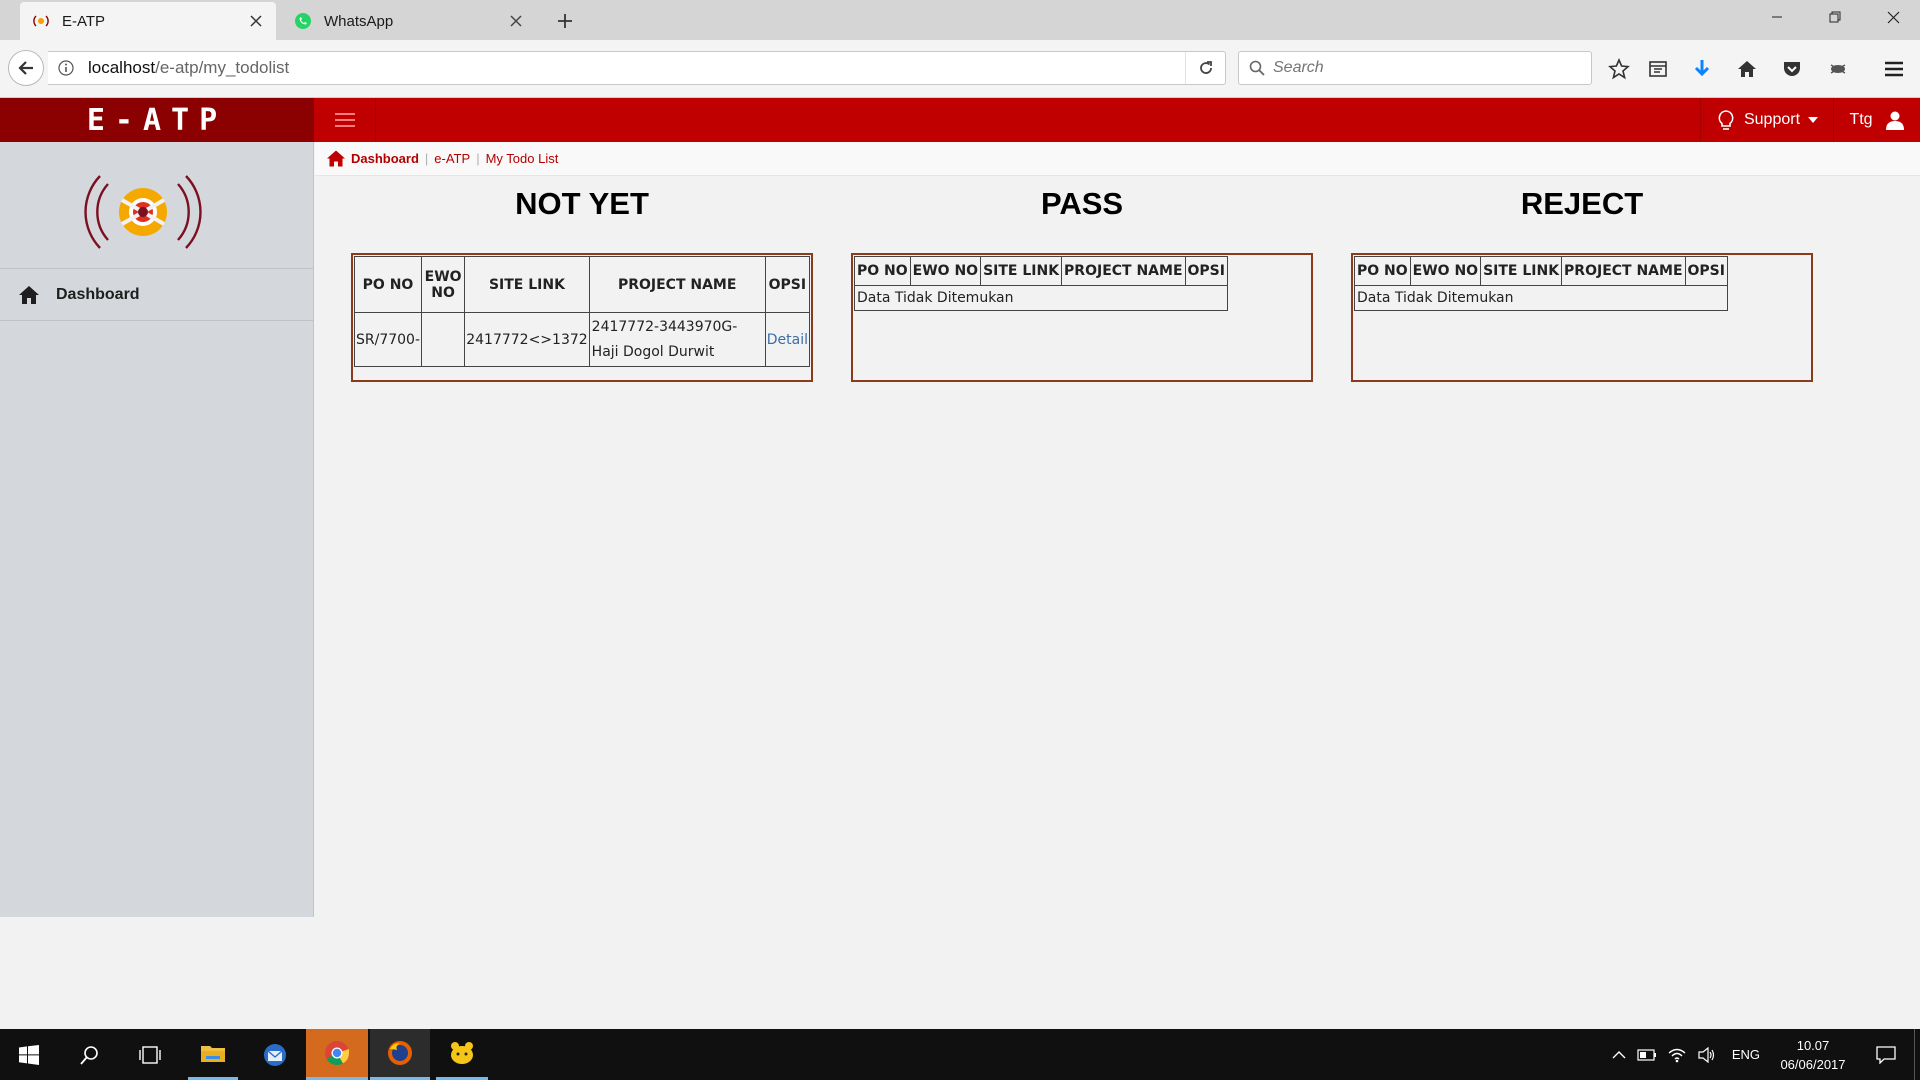 The width and height of the screenshot is (1920, 1080). Describe the element at coordinates (1813, 1064) in the screenshot. I see `clock-date: 06/06/2017` at that location.